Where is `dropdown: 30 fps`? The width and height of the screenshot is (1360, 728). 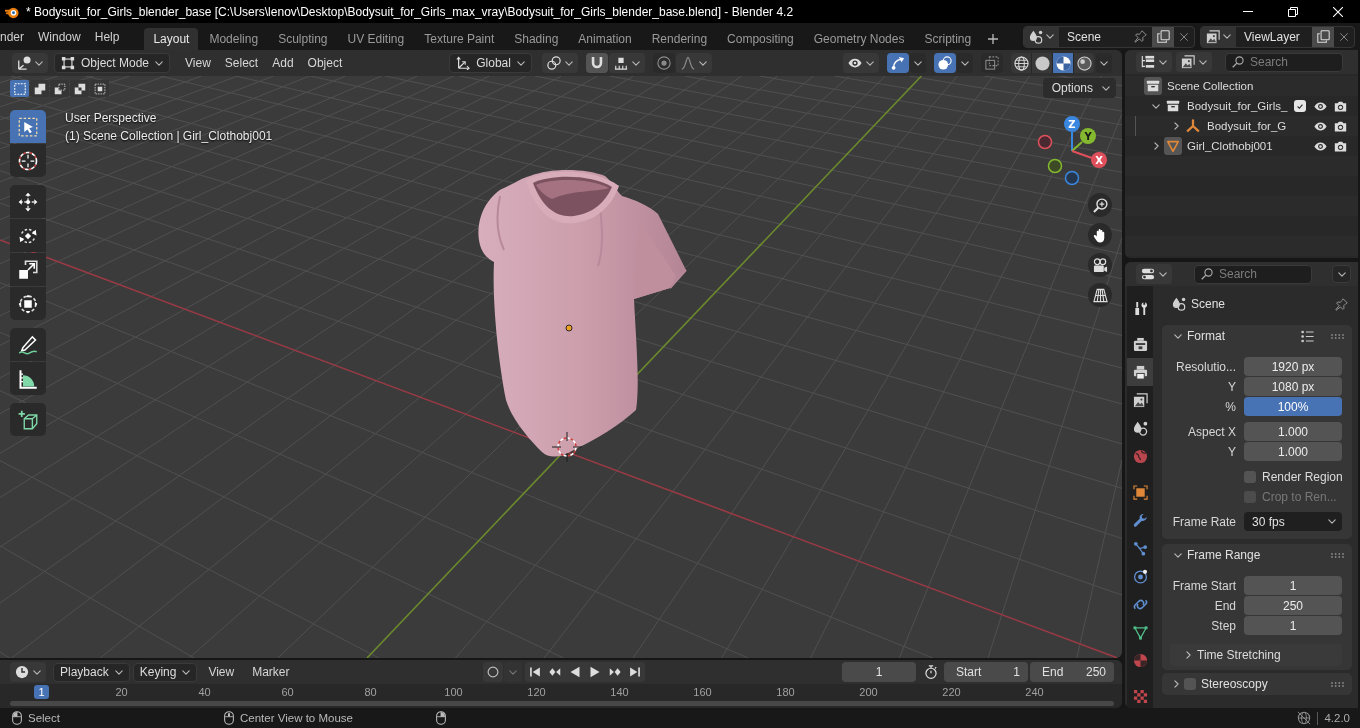
dropdown: 30 fps is located at coordinates (1293, 521).